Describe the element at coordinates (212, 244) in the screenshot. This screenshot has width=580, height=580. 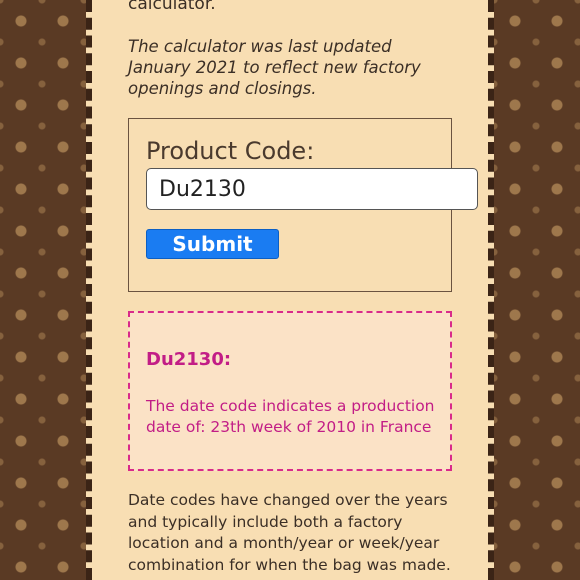
I see `submit-button: Submit` at that location.